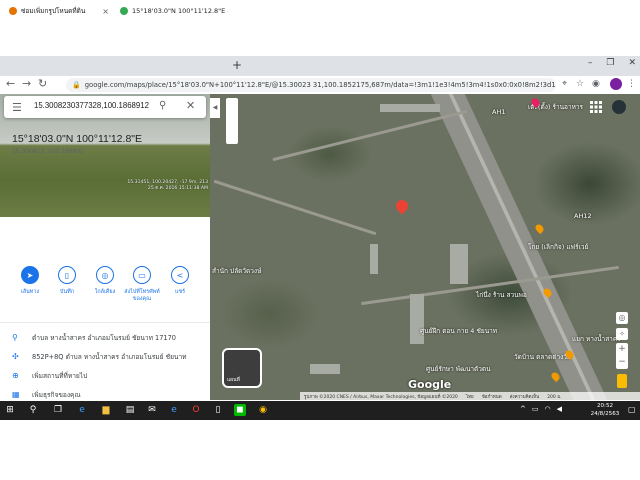  What do you see at coordinates (616, 84) in the screenshot?
I see `profile-avatar` at bounding box center [616, 84].